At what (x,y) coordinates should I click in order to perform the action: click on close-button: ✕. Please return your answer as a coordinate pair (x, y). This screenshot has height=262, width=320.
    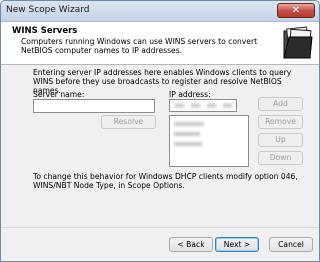
    Looking at the image, I should click on (296, 10).